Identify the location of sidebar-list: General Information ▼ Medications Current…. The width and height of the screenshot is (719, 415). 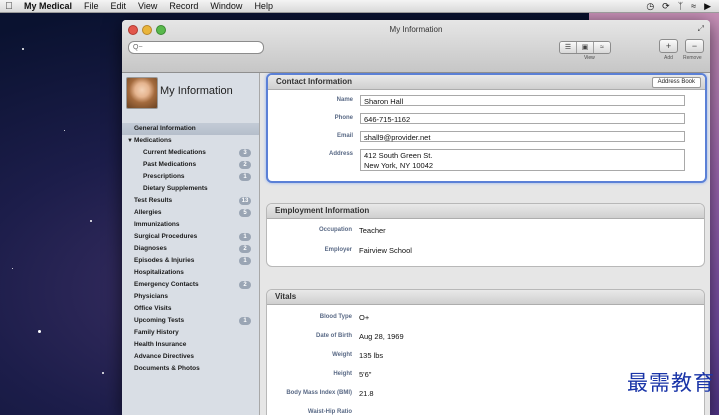
(190, 249).